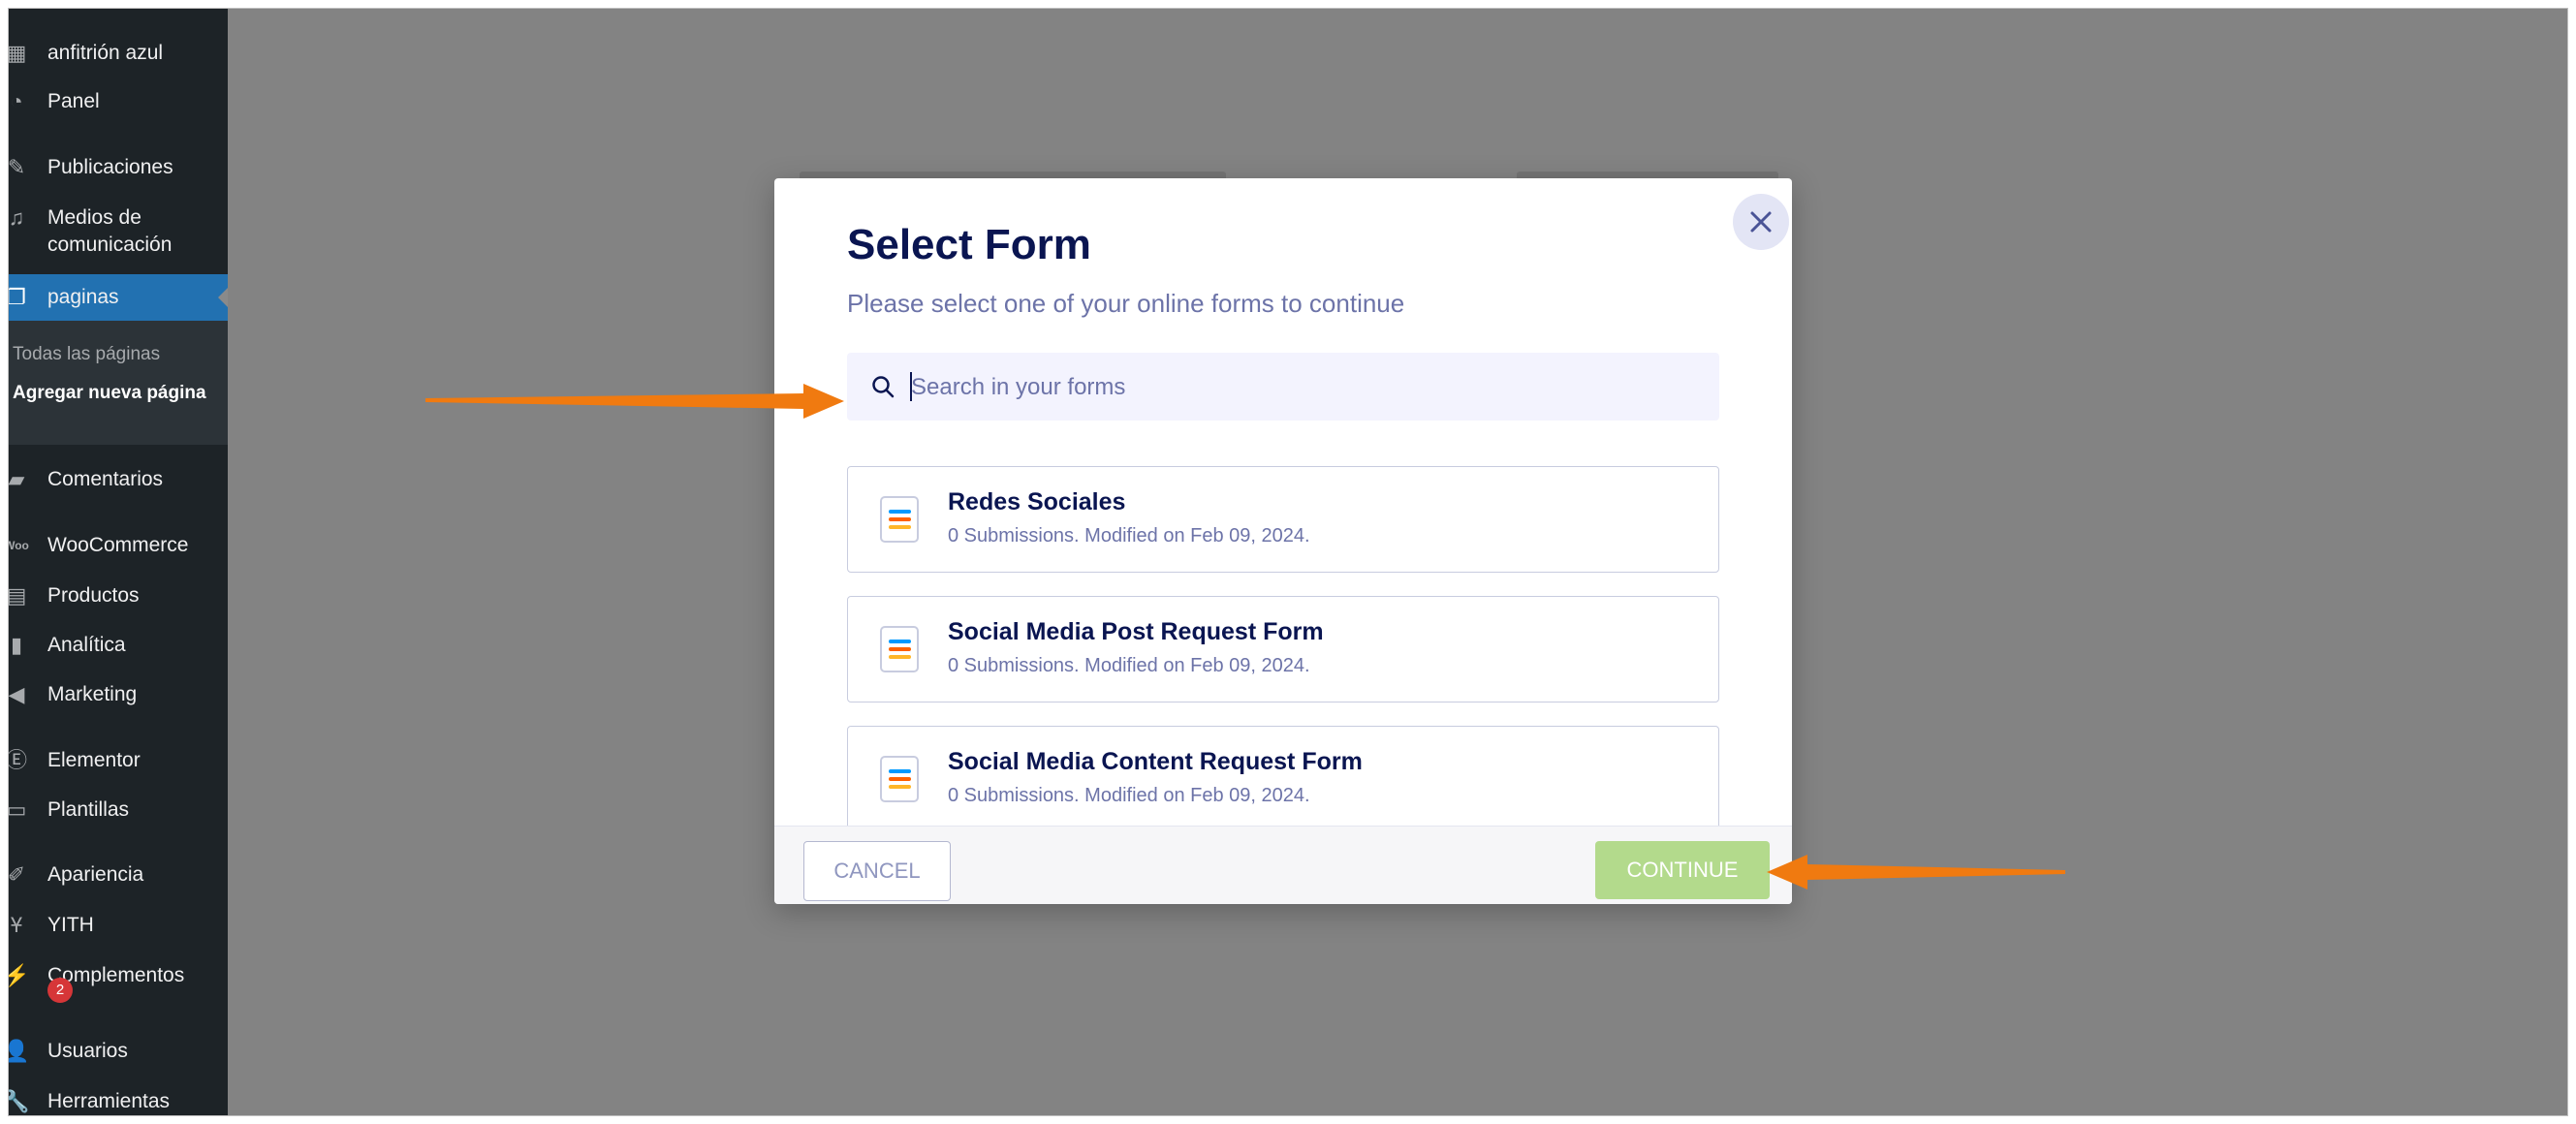  What do you see at coordinates (16, 101) in the screenshot?
I see `dashboard-icon: ◔` at bounding box center [16, 101].